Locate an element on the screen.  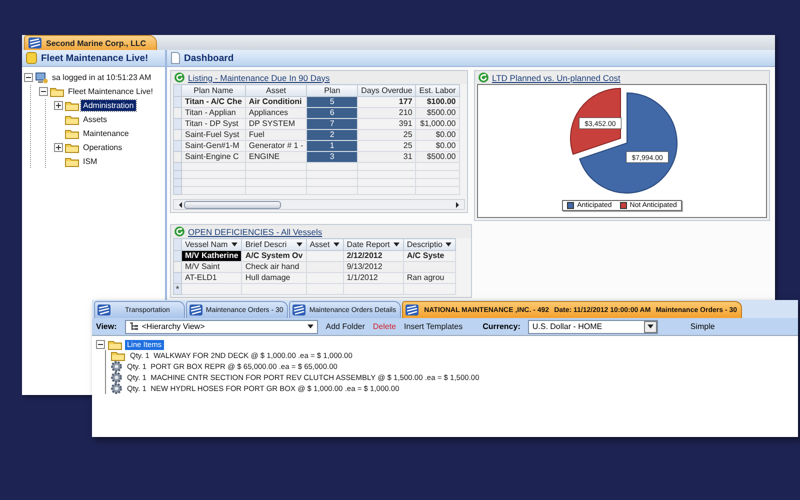
page-icon is located at coordinates (175, 58).